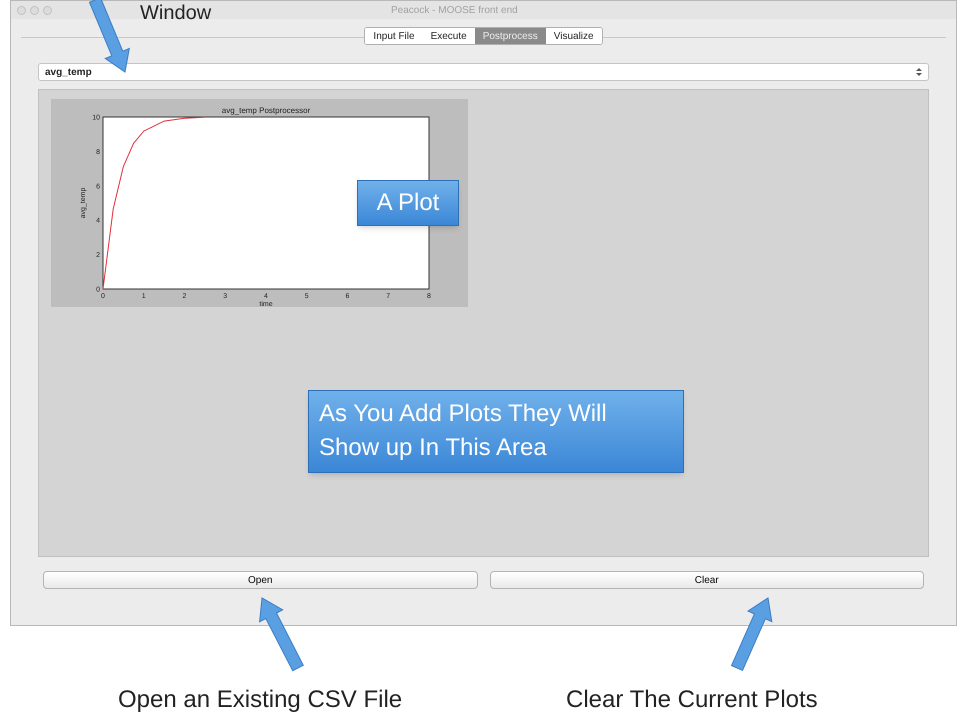 Image resolution: width=967 pixels, height=719 pixels. Describe the element at coordinates (68, 73) in the screenshot. I see `dropdown-value: avg_temp` at that location.